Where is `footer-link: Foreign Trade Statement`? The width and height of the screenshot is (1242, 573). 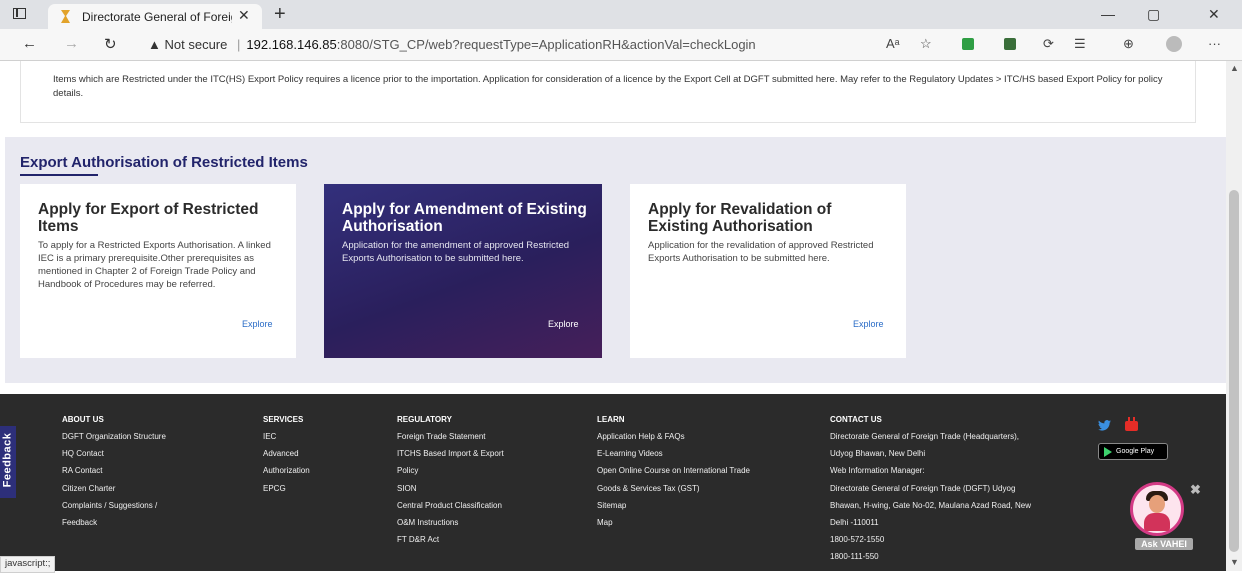 footer-link: Foreign Trade Statement is located at coordinates (450, 440).